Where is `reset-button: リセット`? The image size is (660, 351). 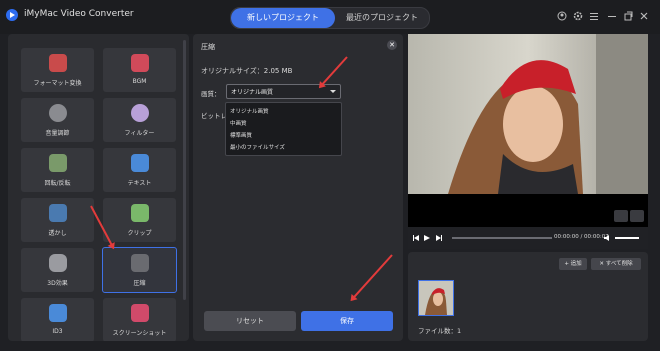 reset-button: リセット is located at coordinates (250, 321).